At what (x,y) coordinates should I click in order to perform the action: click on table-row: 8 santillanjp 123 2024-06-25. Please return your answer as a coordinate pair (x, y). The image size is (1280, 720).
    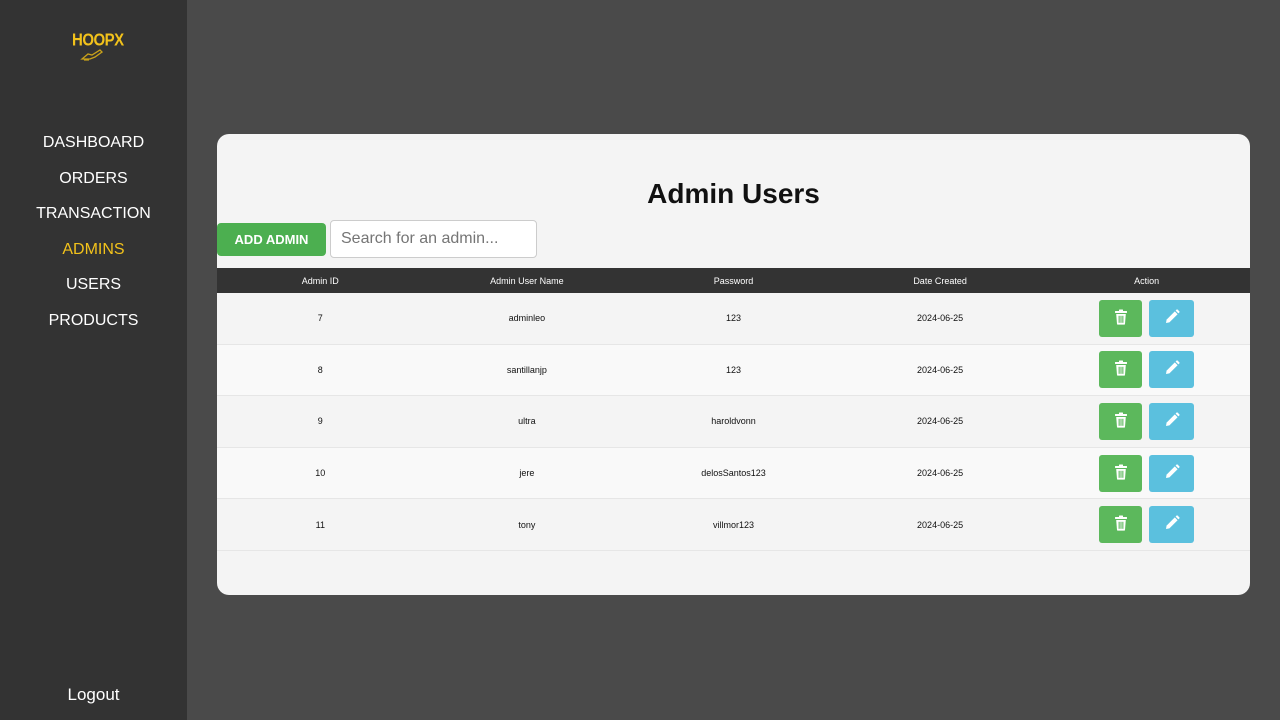
    Looking at the image, I should click on (733, 370).